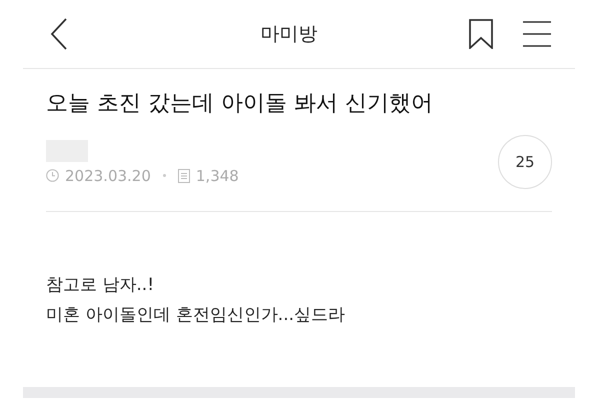 This screenshot has width=598, height=412. Describe the element at coordinates (481, 34) in the screenshot. I see `bookmark-icon` at that location.